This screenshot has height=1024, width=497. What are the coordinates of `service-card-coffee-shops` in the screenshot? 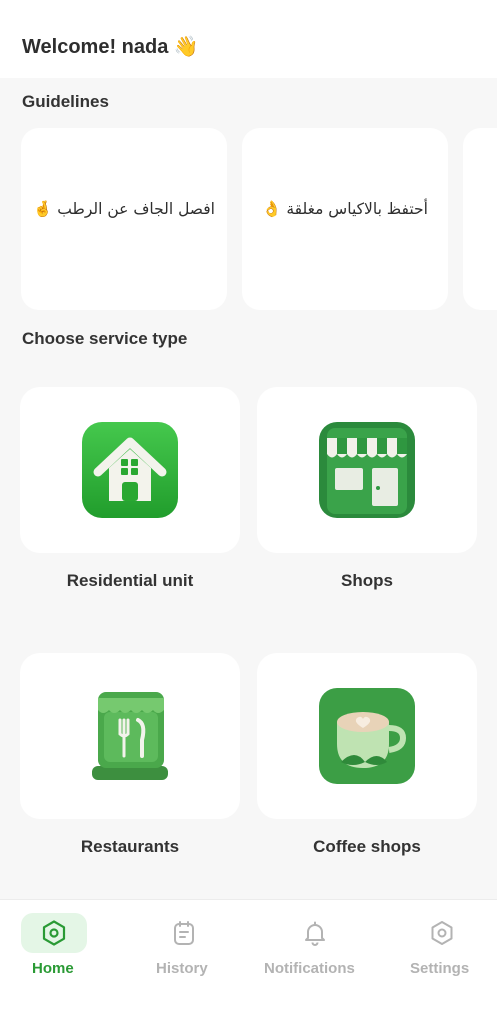 It's located at (367, 736).